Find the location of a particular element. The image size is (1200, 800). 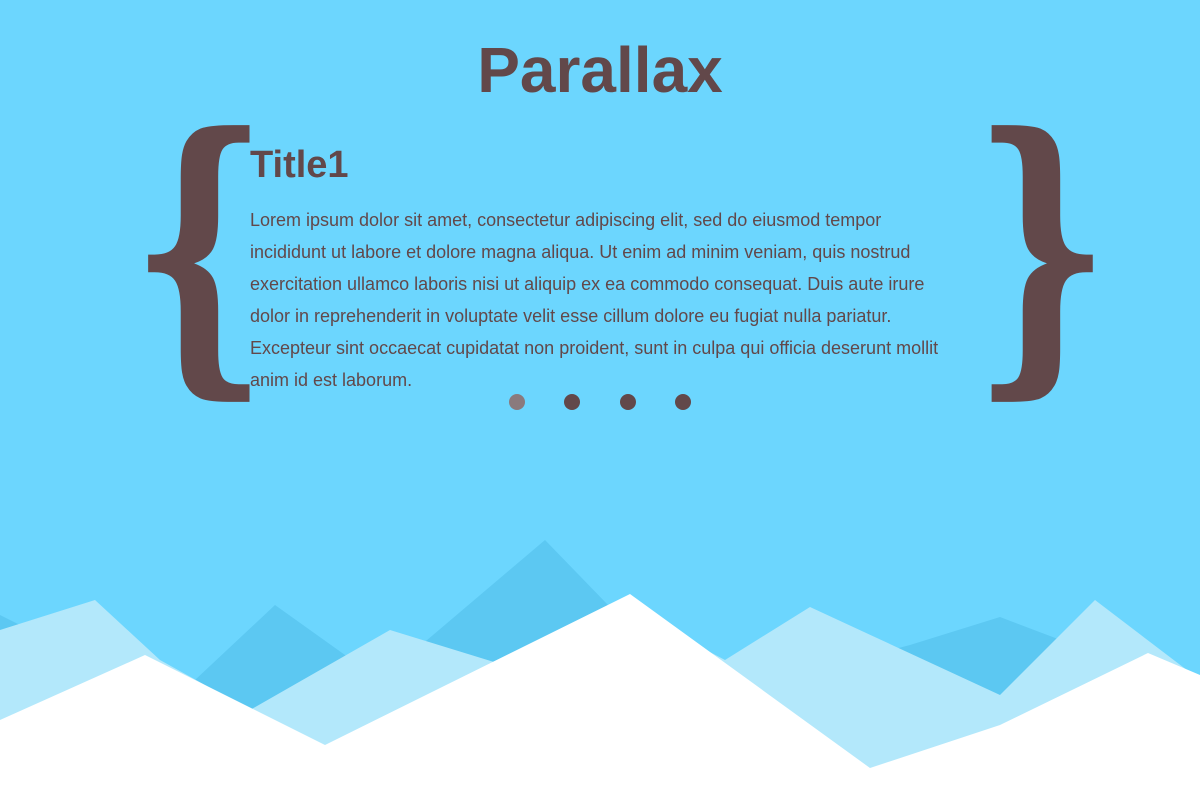

left-brace-icon: { is located at coordinates (199, 247).